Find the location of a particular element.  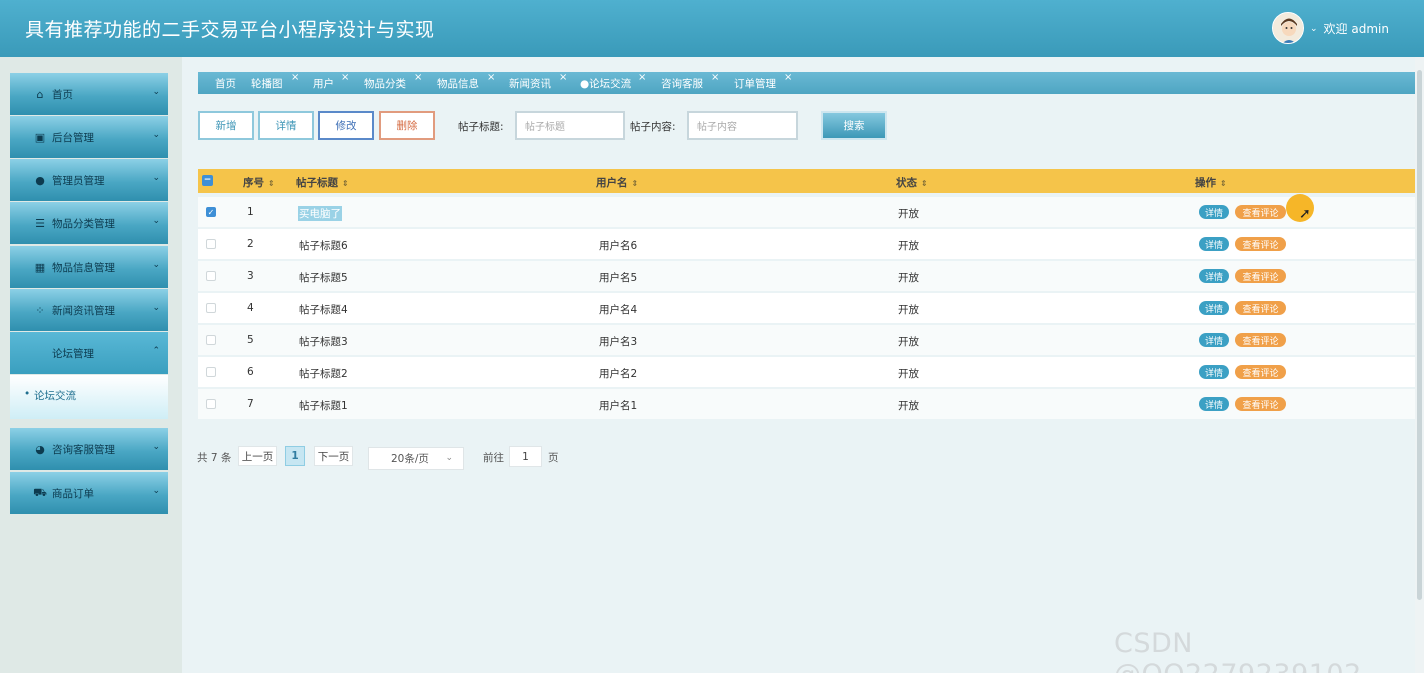

tab-user: 用户 × is located at coordinates (331, 81).